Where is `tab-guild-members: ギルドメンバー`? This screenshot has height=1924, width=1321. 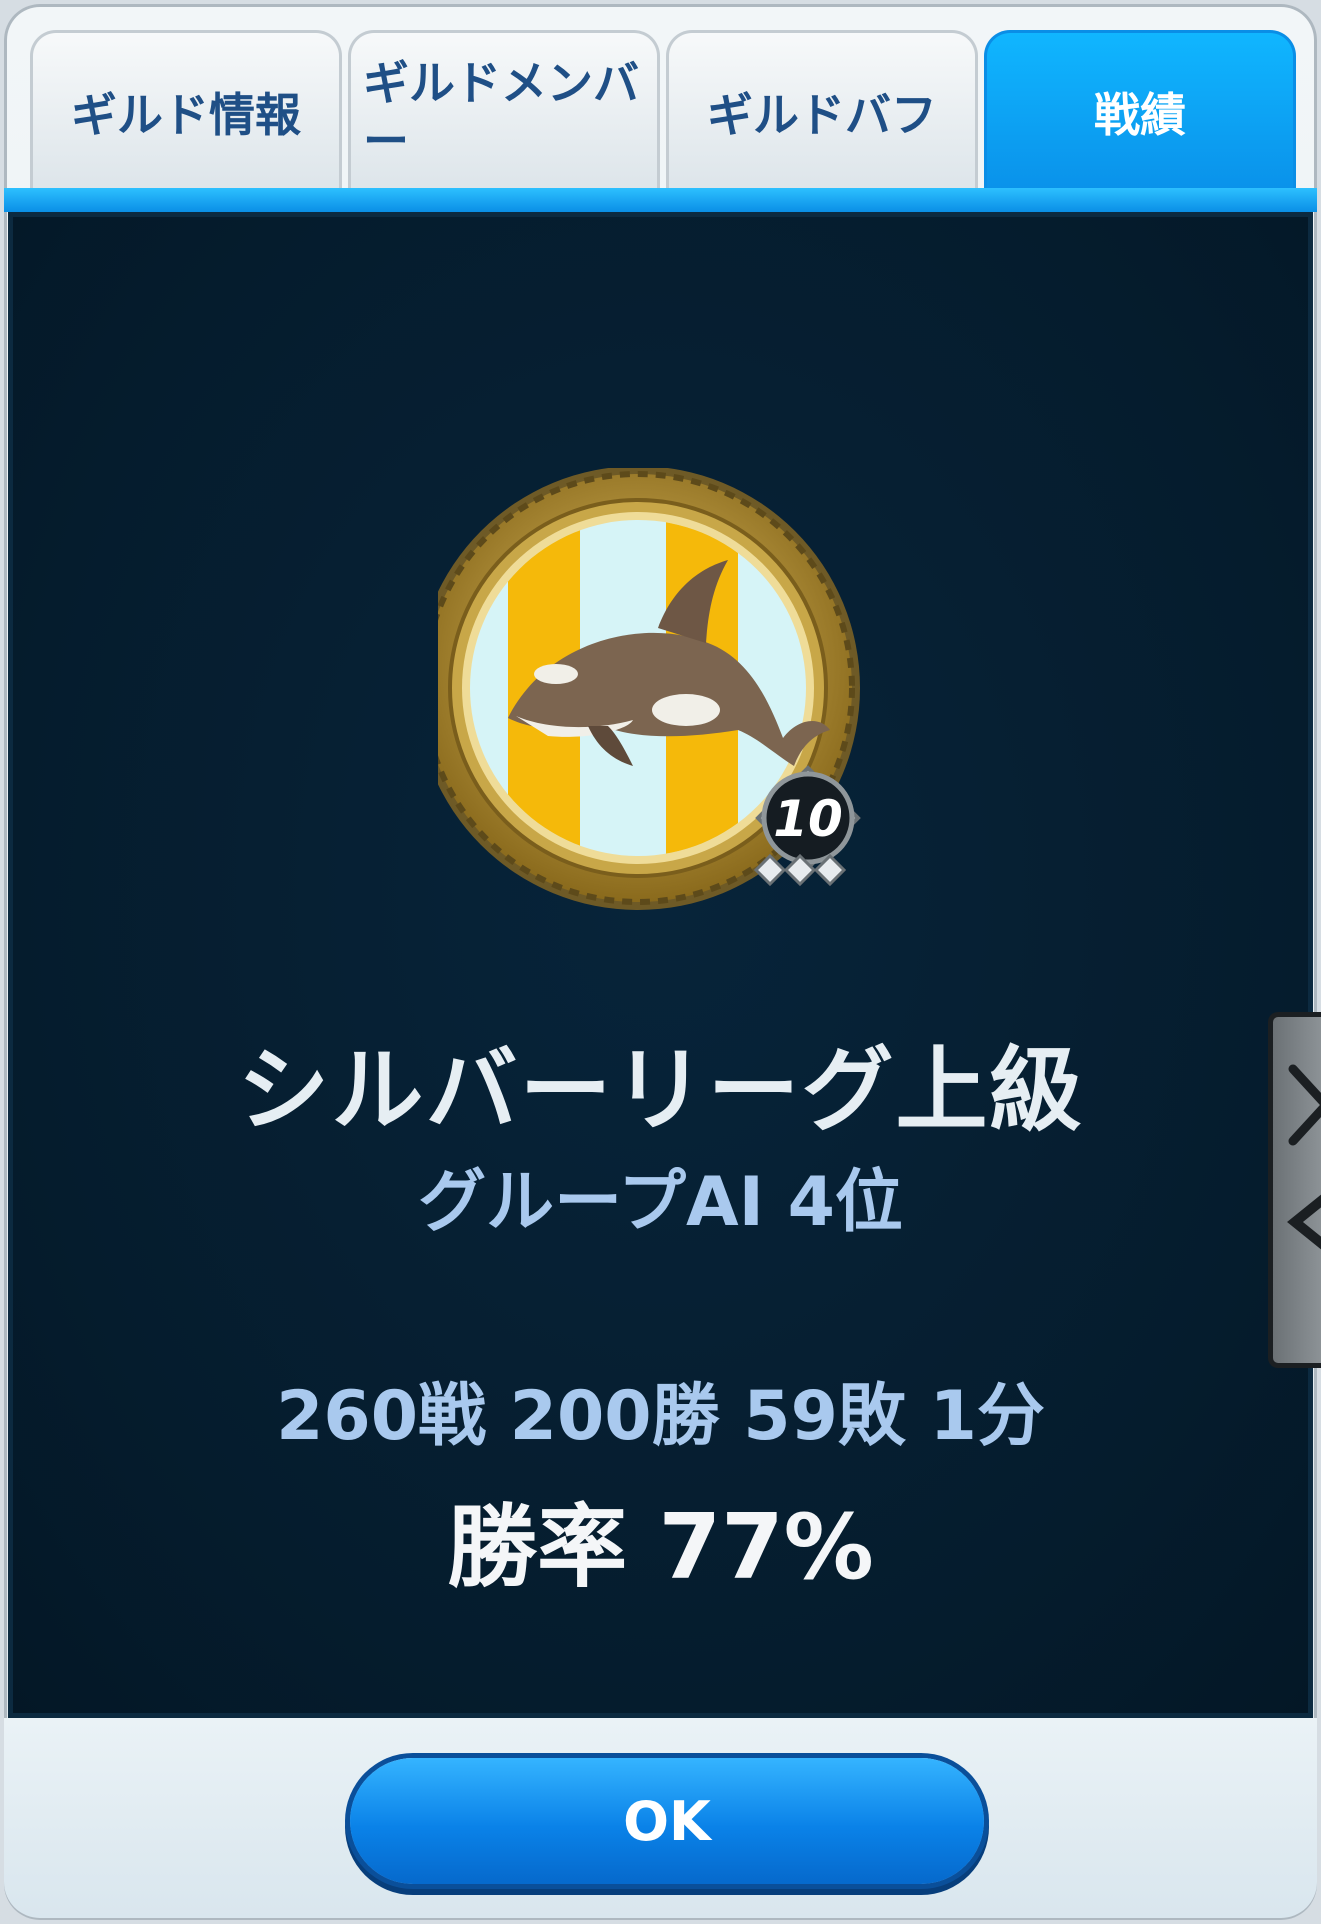 tab-guild-members: ギルドメンバー is located at coordinates (504, 110).